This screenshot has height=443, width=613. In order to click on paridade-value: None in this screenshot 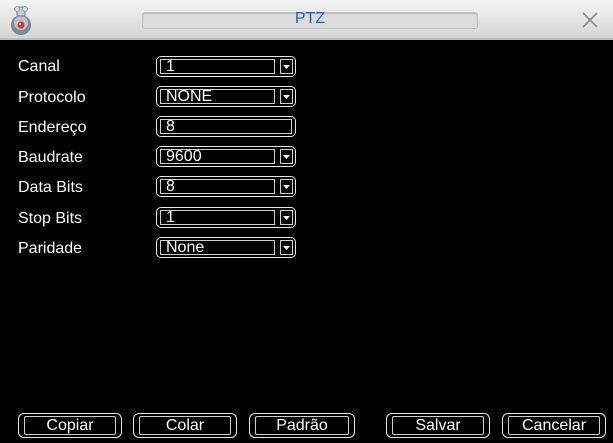, I will do `click(185, 247)`.